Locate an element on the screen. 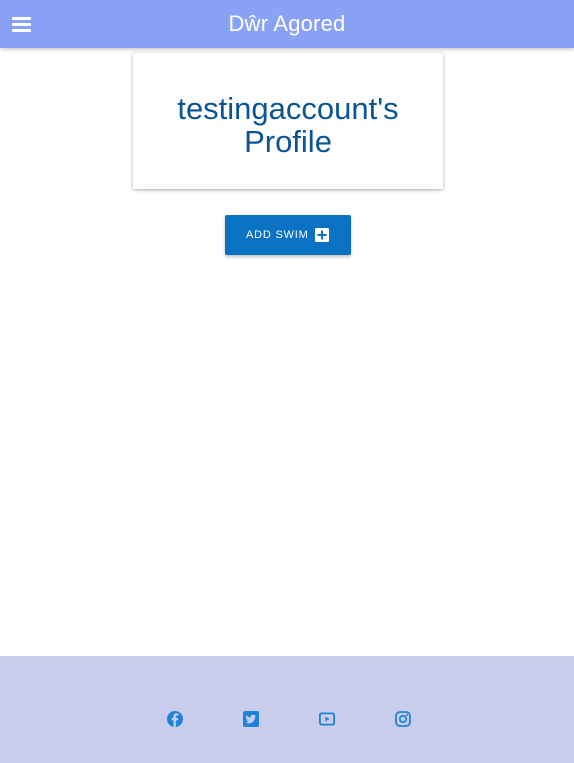 The image size is (574, 763). youtube-icon is located at coordinates (327, 719).